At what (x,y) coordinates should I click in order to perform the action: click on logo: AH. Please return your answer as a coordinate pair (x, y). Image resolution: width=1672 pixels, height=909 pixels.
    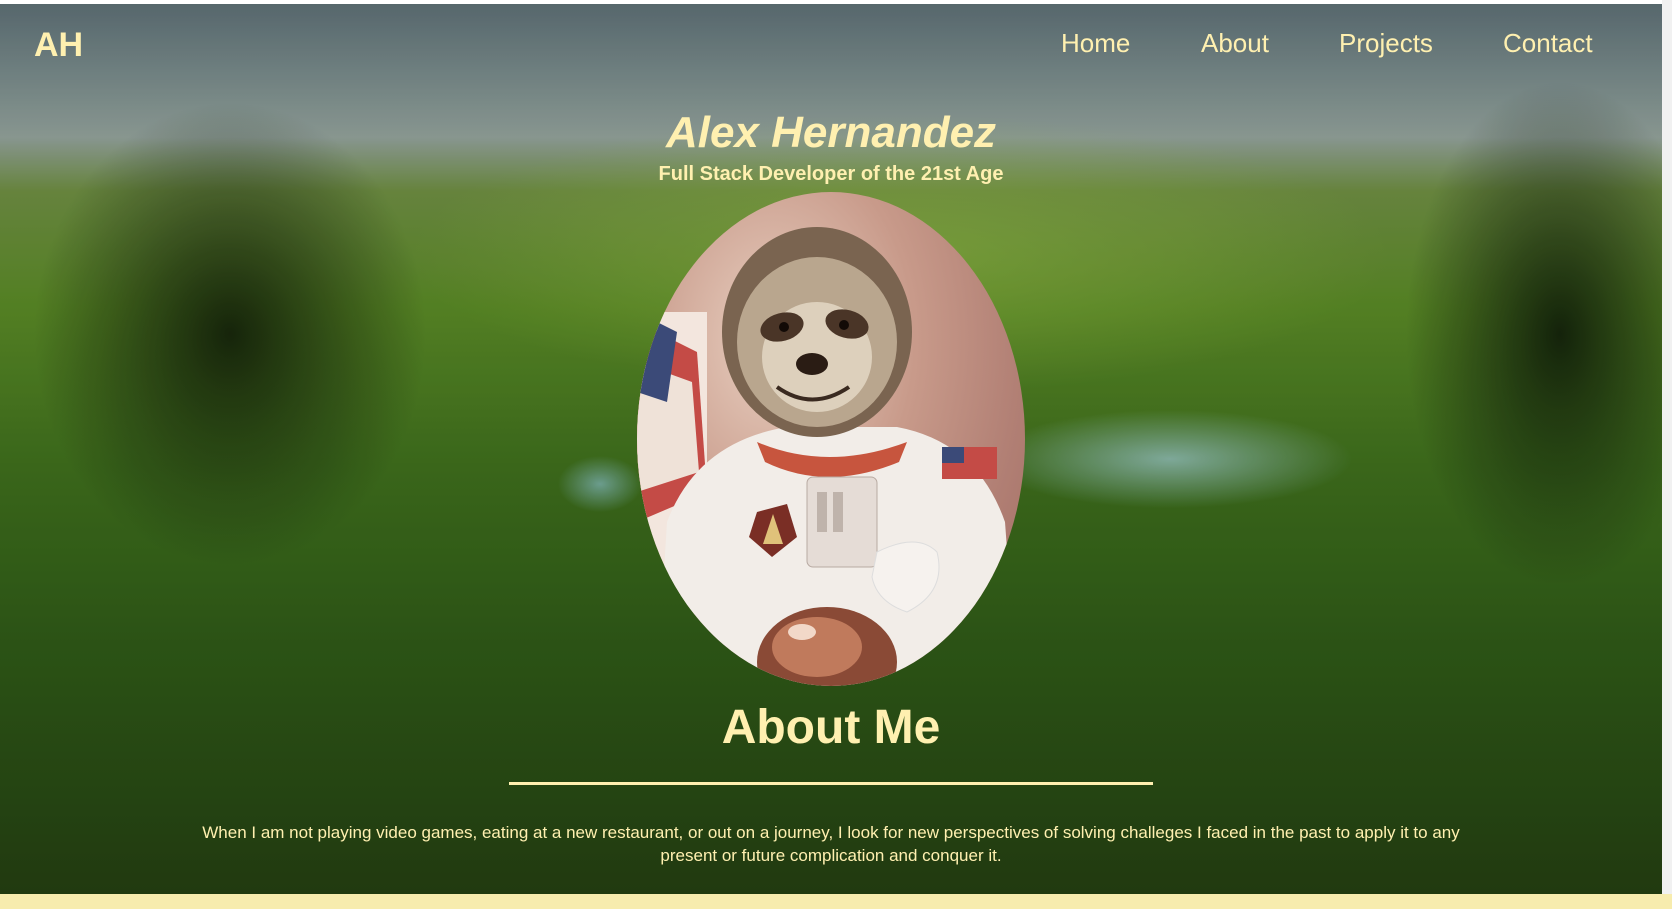
    Looking at the image, I should click on (58, 45).